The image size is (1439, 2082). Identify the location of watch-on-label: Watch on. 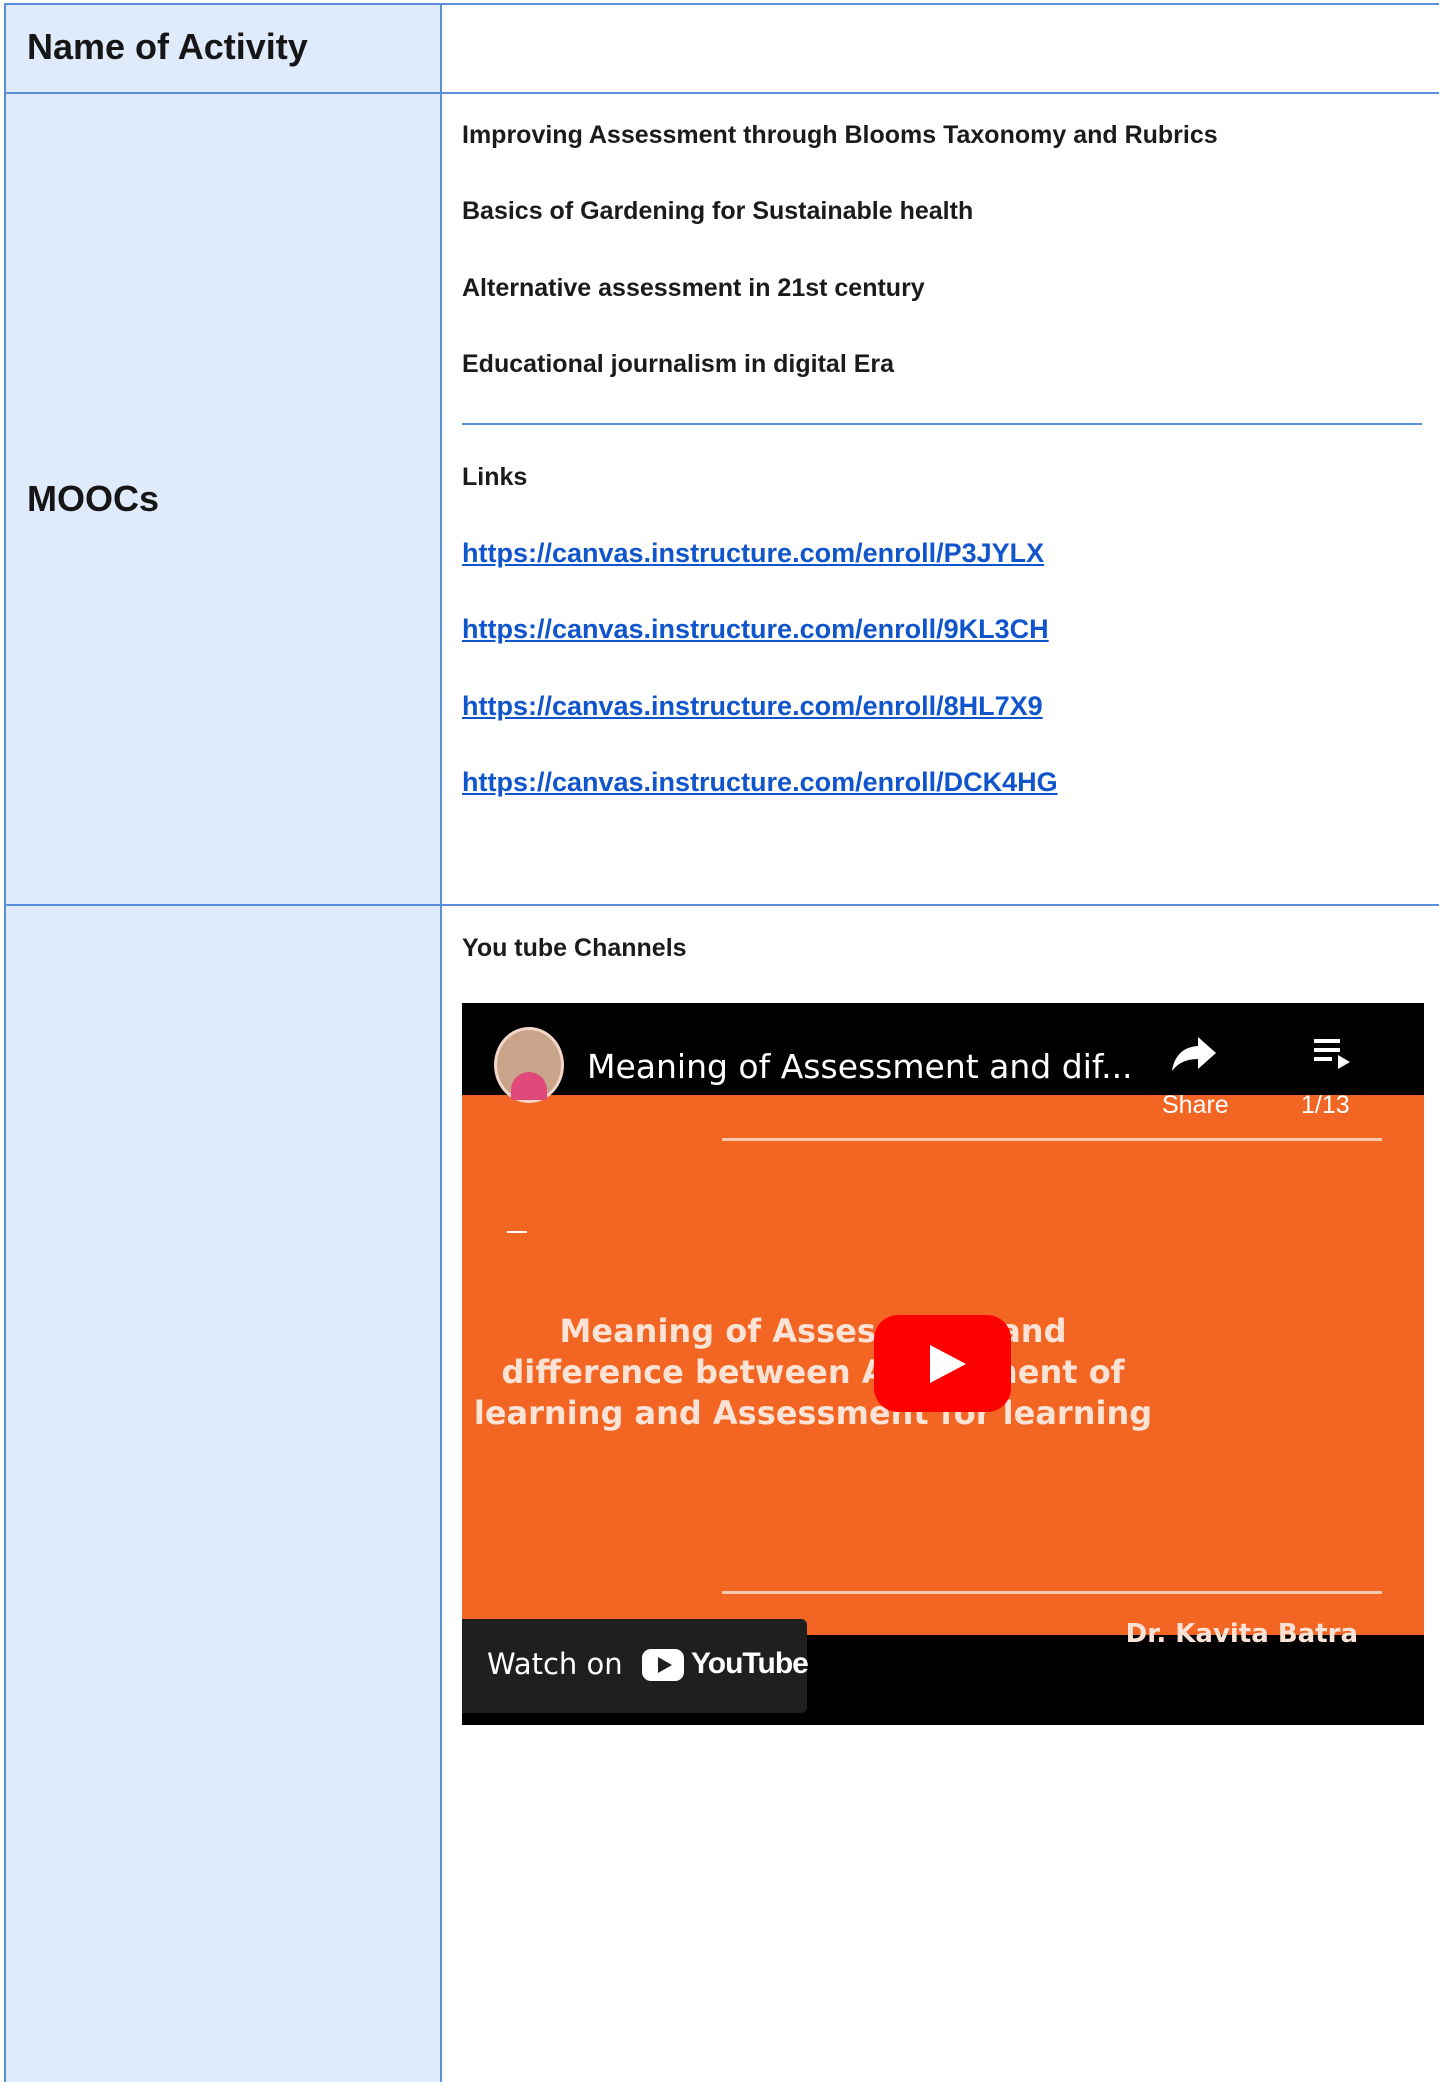
(555, 1664).